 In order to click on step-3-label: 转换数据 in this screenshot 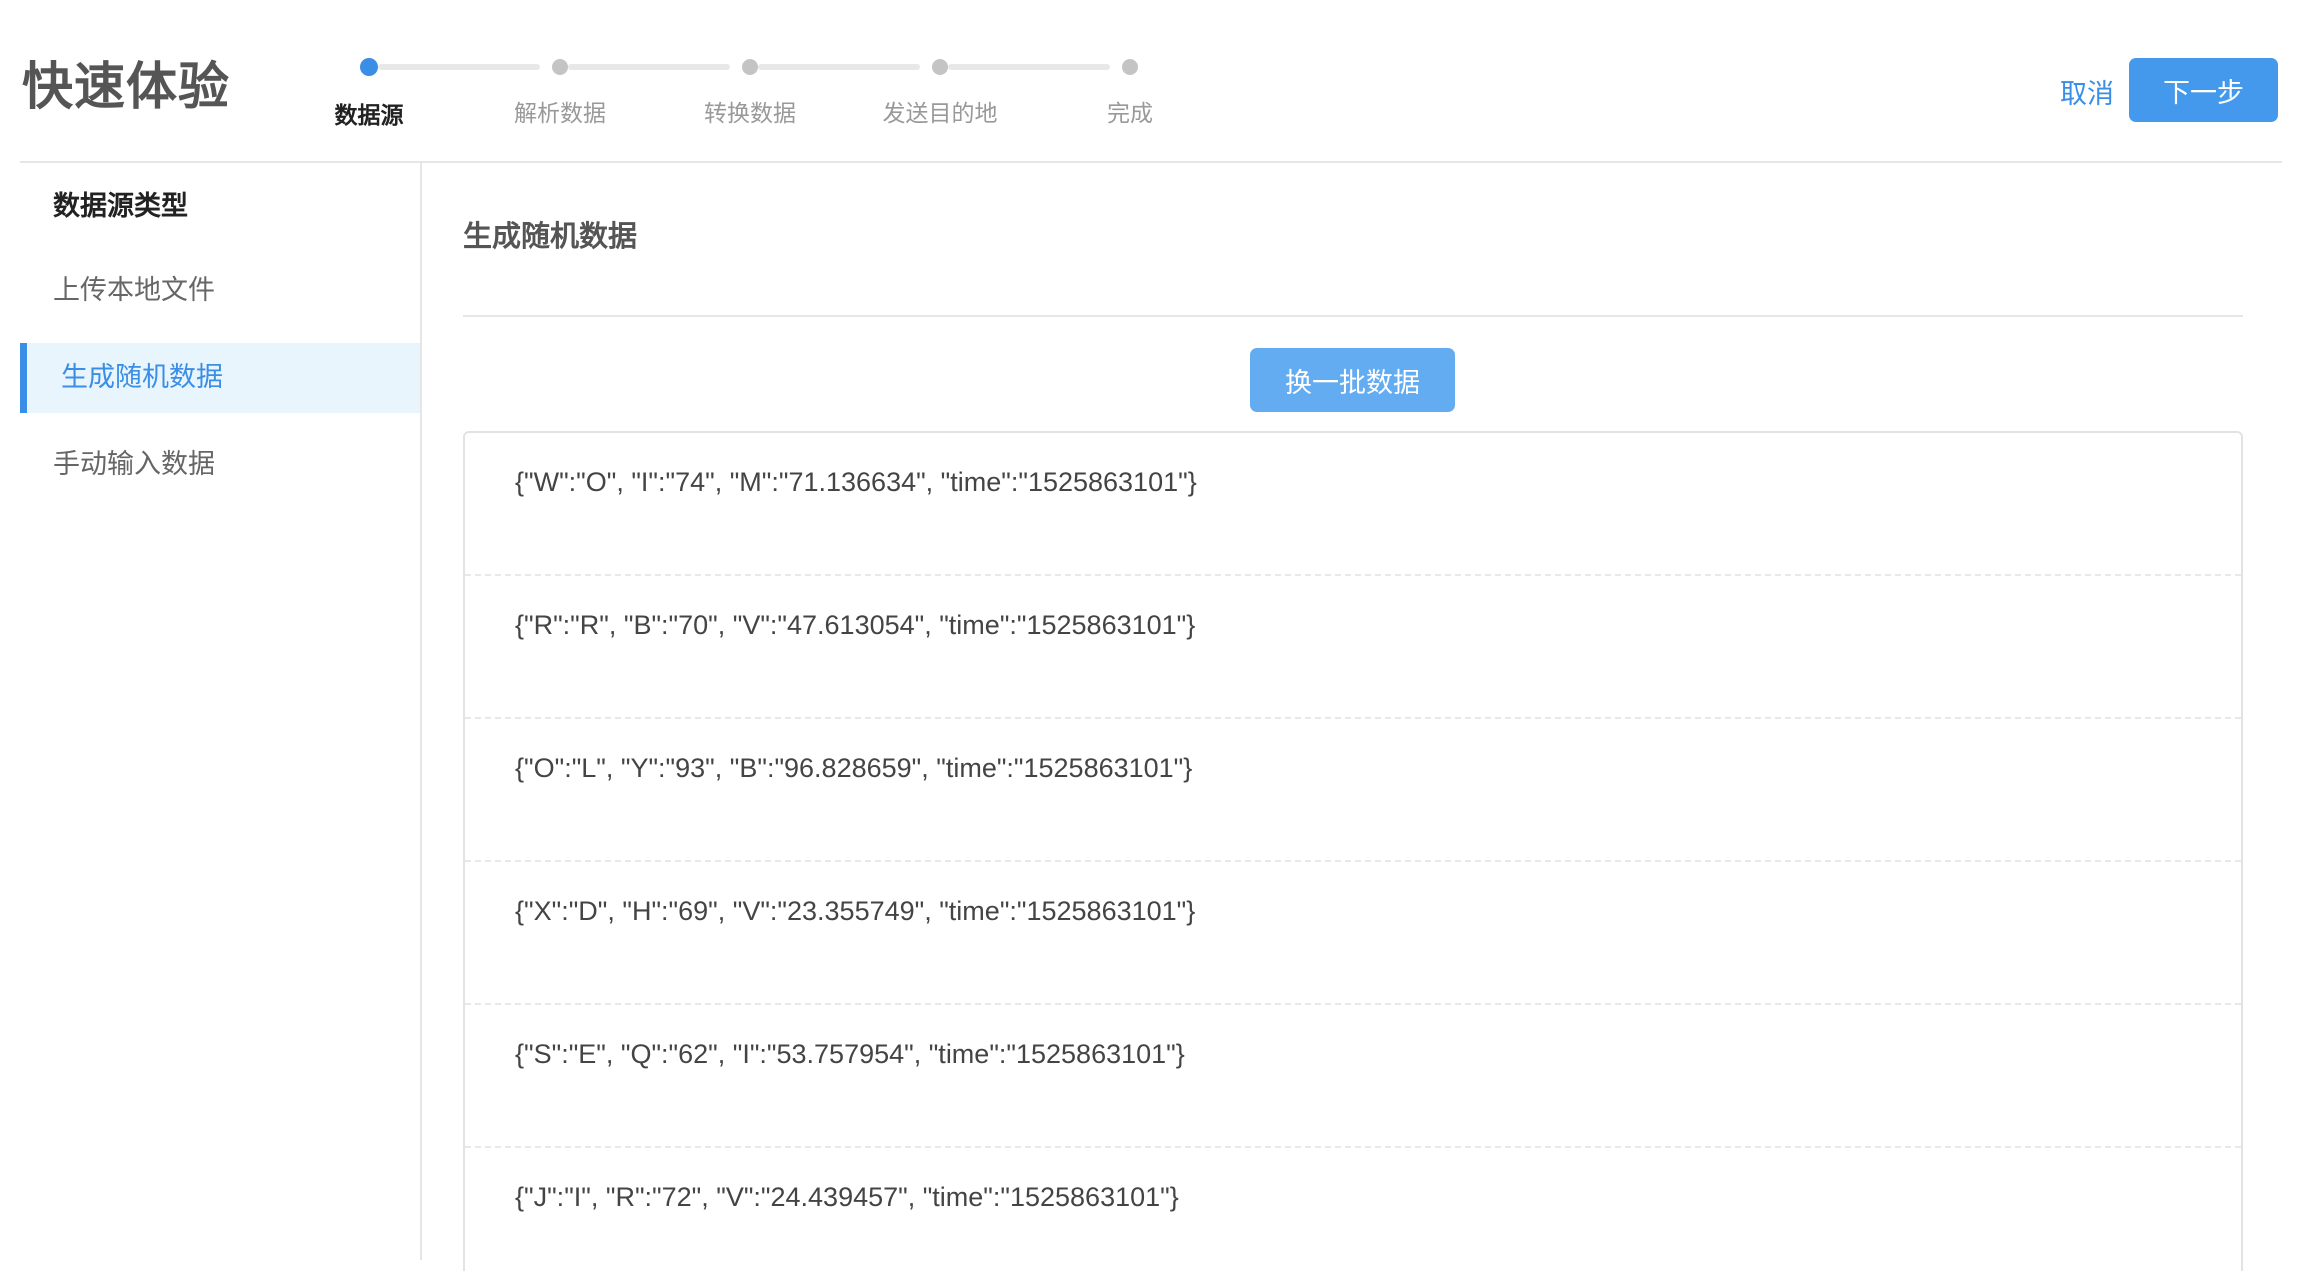, I will do `click(750, 114)`.